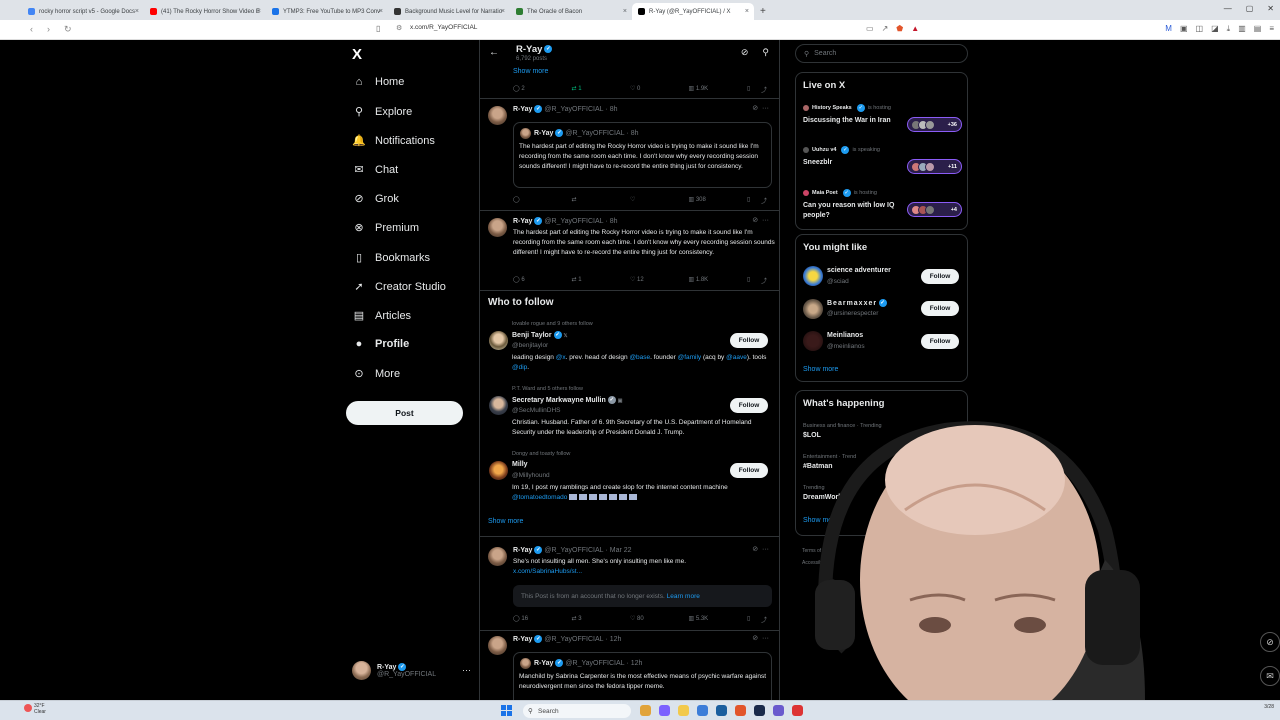 The height and width of the screenshot is (720, 1280). Describe the element at coordinates (393, 141) in the screenshot. I see `nav-item-notifications: 🔔 Notifications` at that location.